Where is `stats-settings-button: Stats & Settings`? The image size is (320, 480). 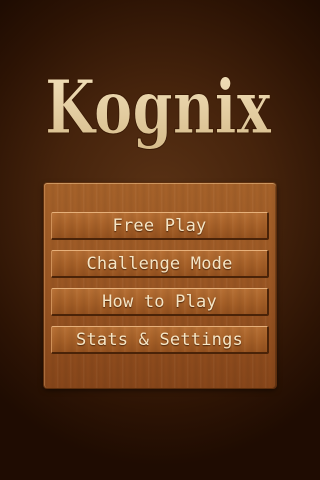 stats-settings-button: Stats & Settings is located at coordinates (160, 340).